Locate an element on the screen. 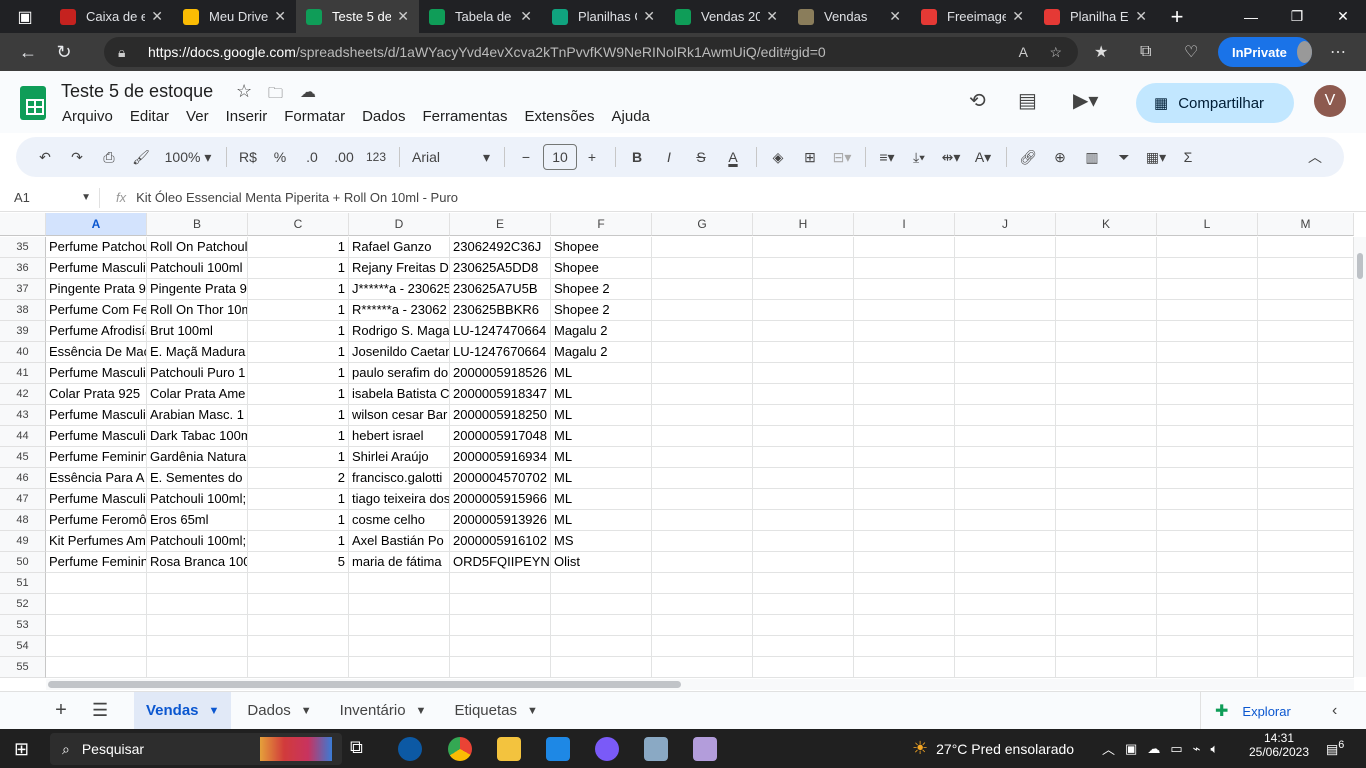 Image resolution: width=1366 pixels, height=768 pixels. cell-m54 is located at coordinates (1306, 646).